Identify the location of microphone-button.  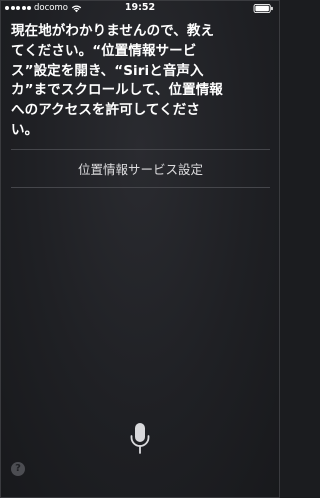
(140, 439).